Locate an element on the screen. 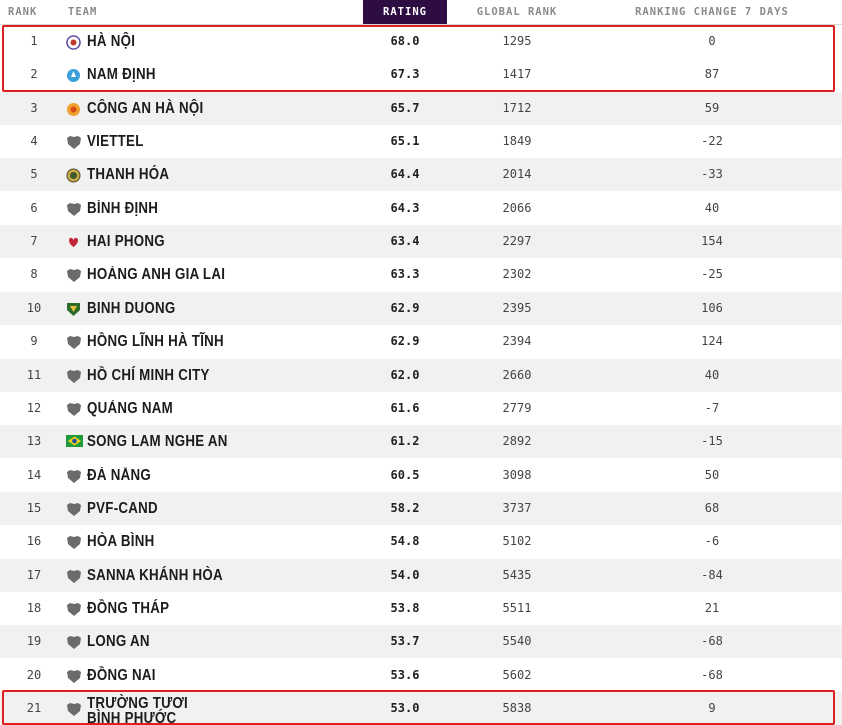 The image size is (842, 725). table-row: 5 THANH HÓA 64.4 2014 -33 is located at coordinates (421, 175).